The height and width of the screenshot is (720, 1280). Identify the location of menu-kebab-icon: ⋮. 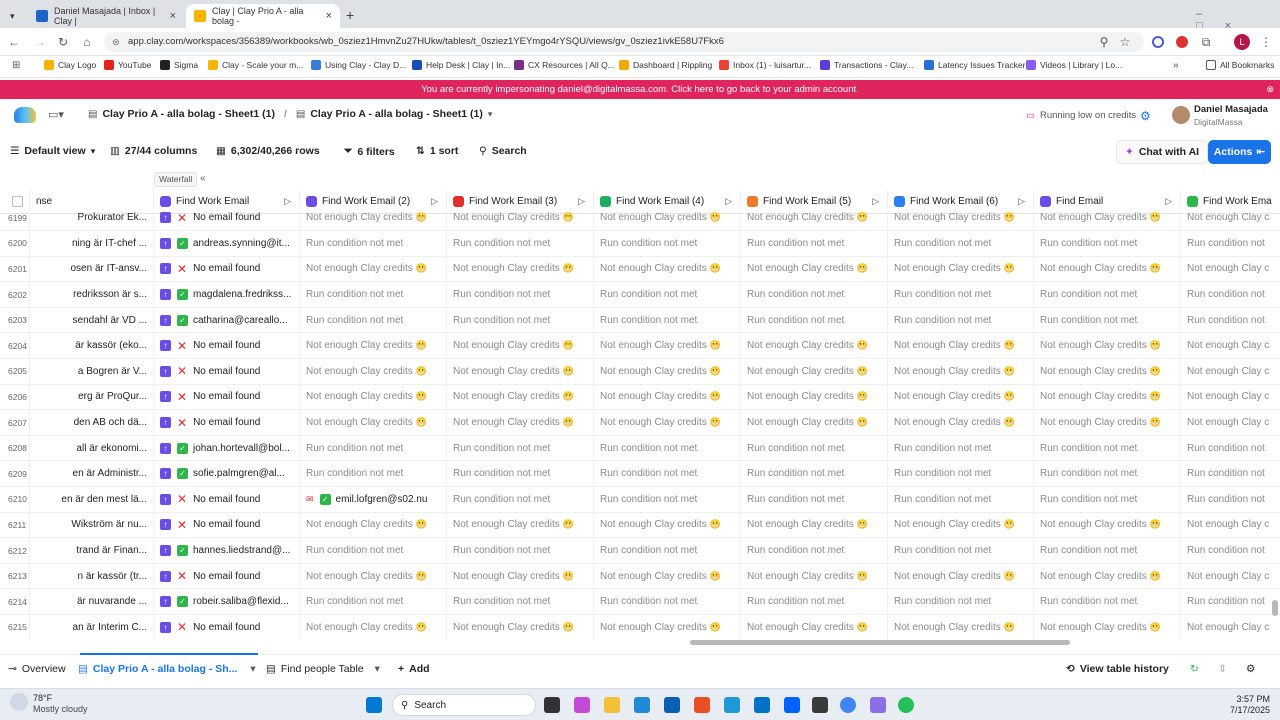
(1266, 42).